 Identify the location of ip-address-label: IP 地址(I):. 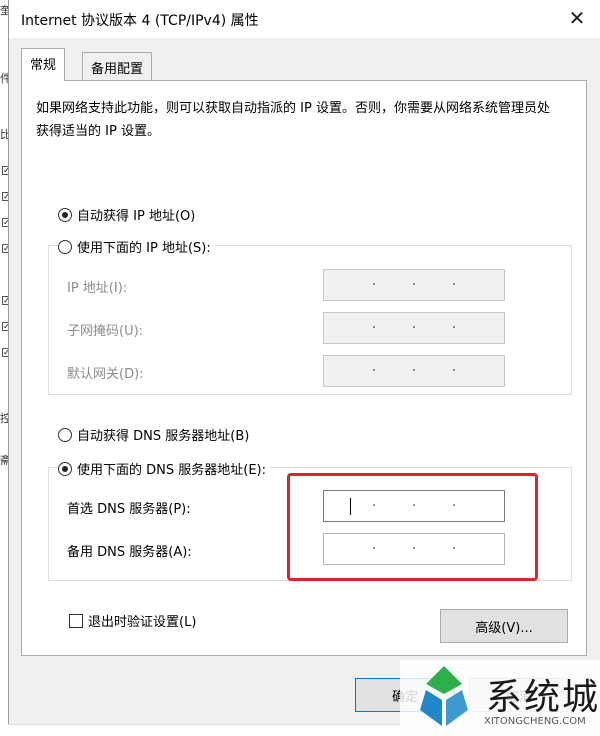
(97, 288).